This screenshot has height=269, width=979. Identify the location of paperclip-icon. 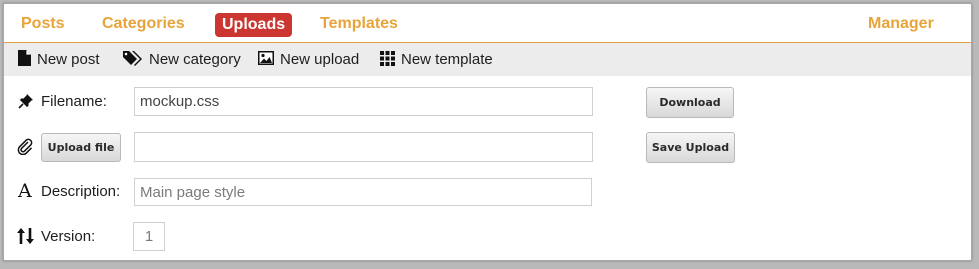
(25, 146).